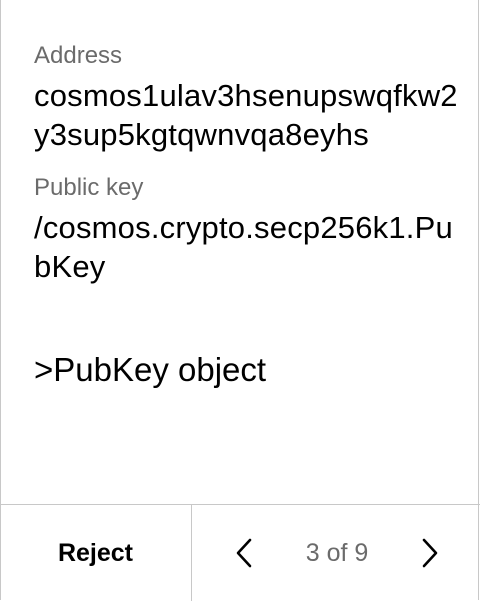 This screenshot has width=480, height=601. I want to click on public-key-label: Public key, so click(89, 187).